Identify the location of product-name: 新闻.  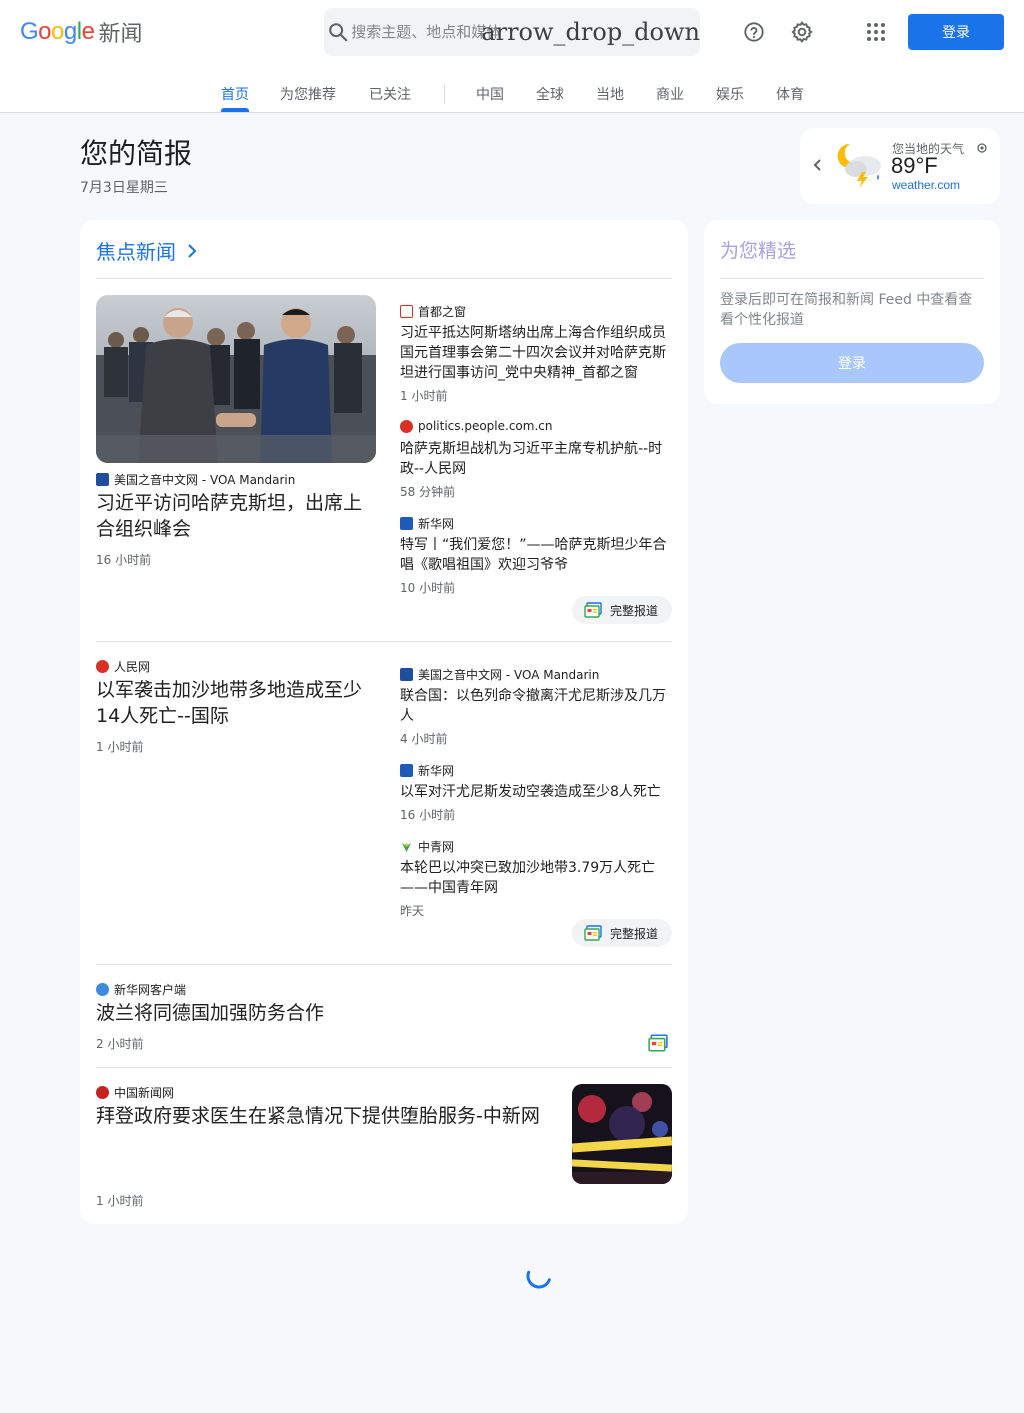
(120, 34).